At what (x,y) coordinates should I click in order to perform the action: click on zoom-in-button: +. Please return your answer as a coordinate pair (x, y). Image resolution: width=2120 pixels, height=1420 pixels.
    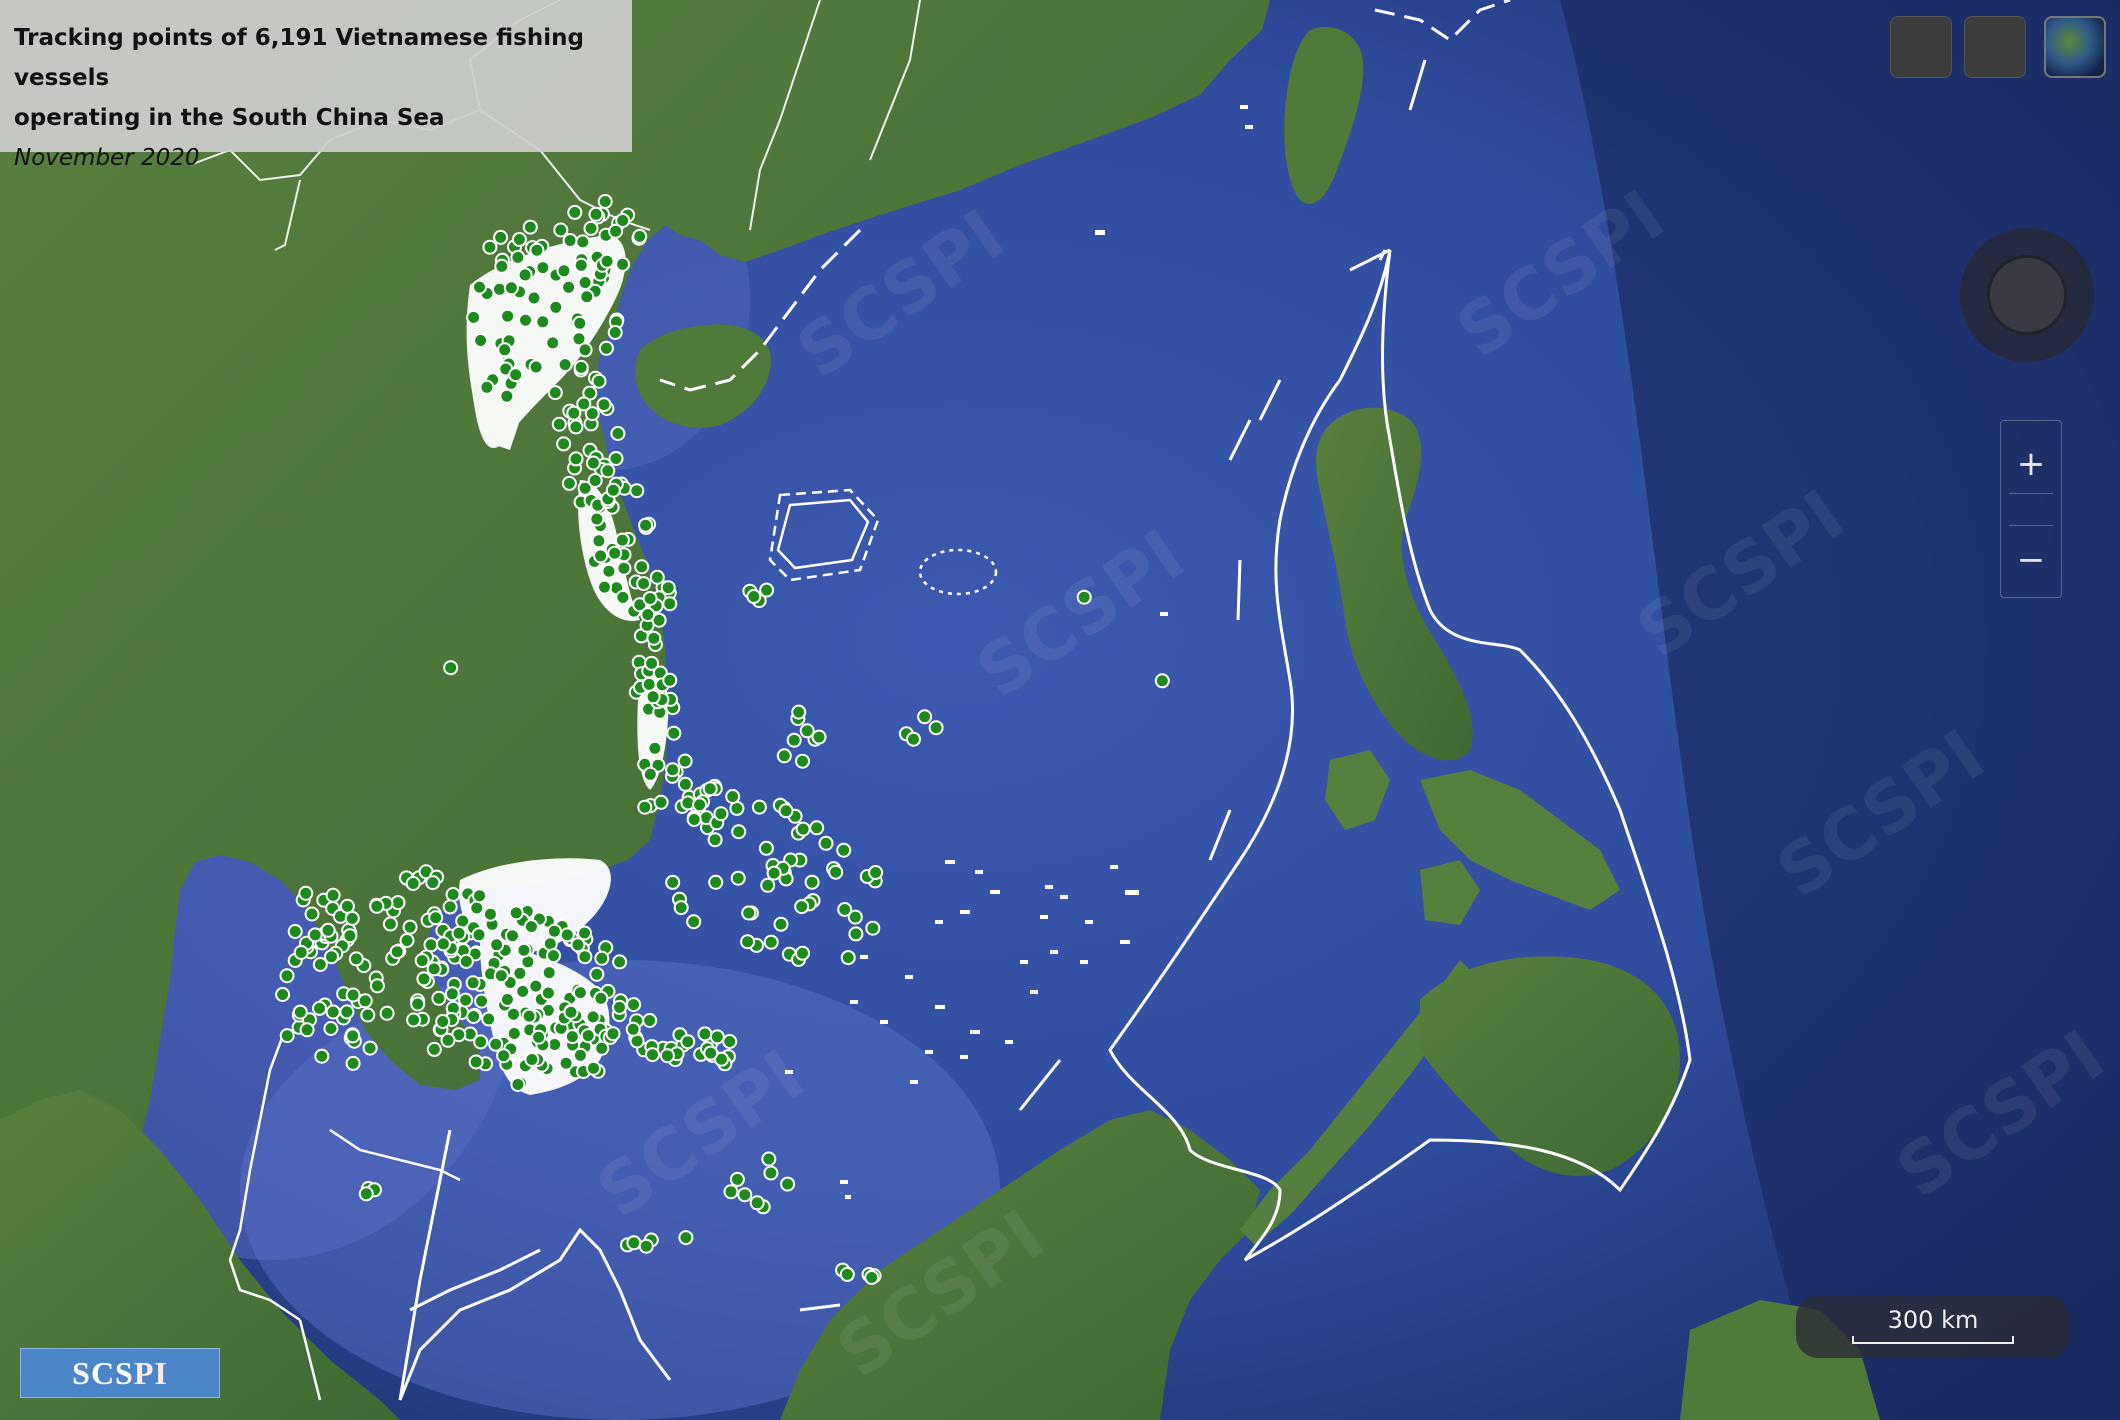
    Looking at the image, I should click on (2031, 464).